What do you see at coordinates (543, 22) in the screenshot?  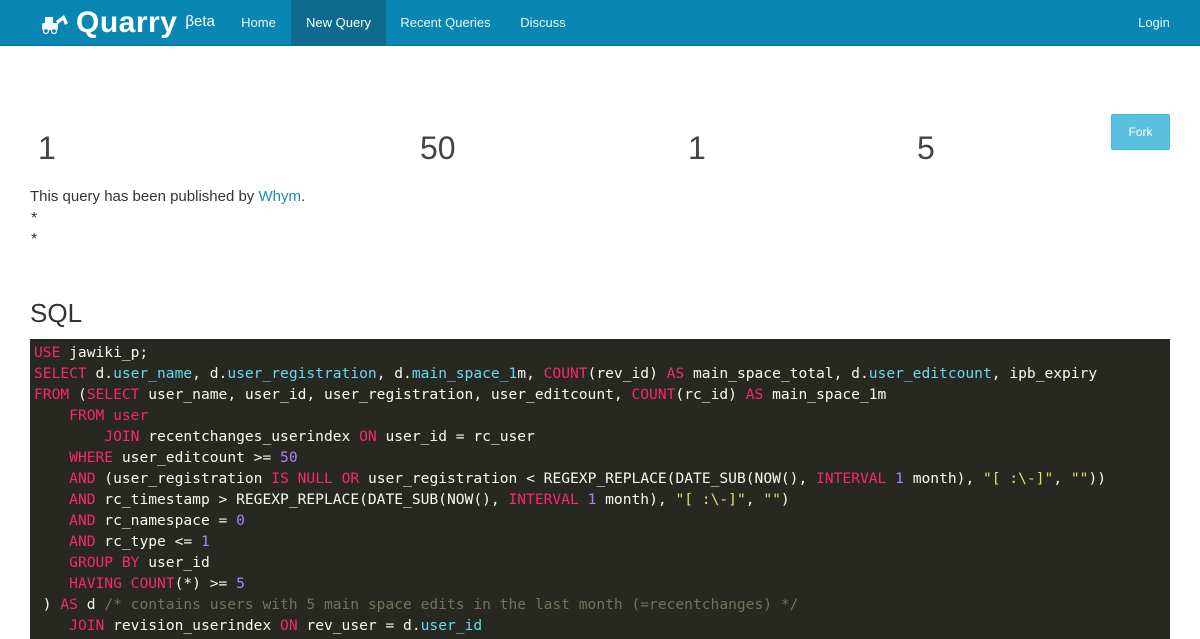 I see `nav-discuss: Discuss` at bounding box center [543, 22].